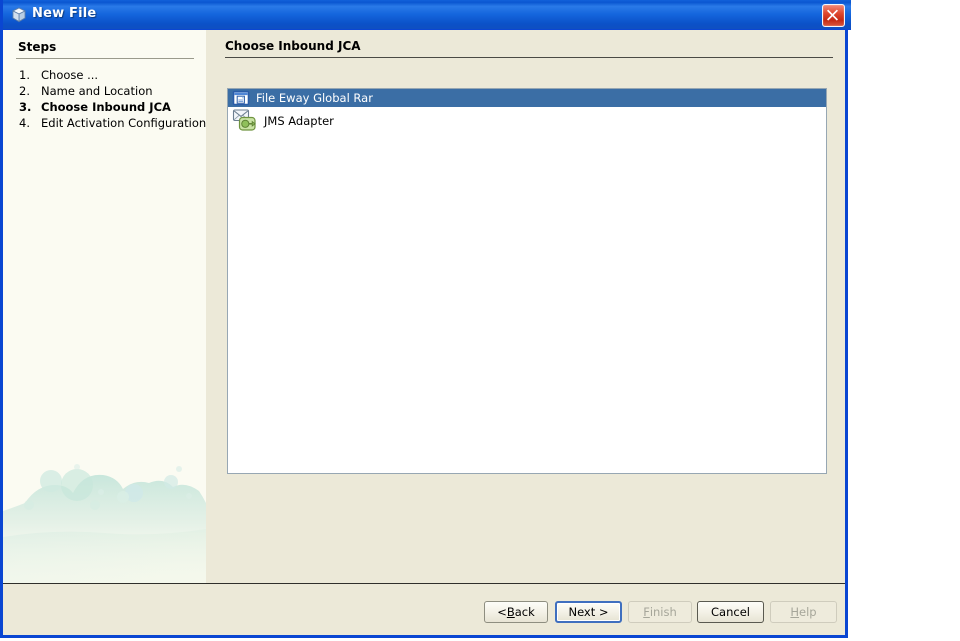  Describe the element at coordinates (529, 57) in the screenshot. I see `page-title-rule` at that location.